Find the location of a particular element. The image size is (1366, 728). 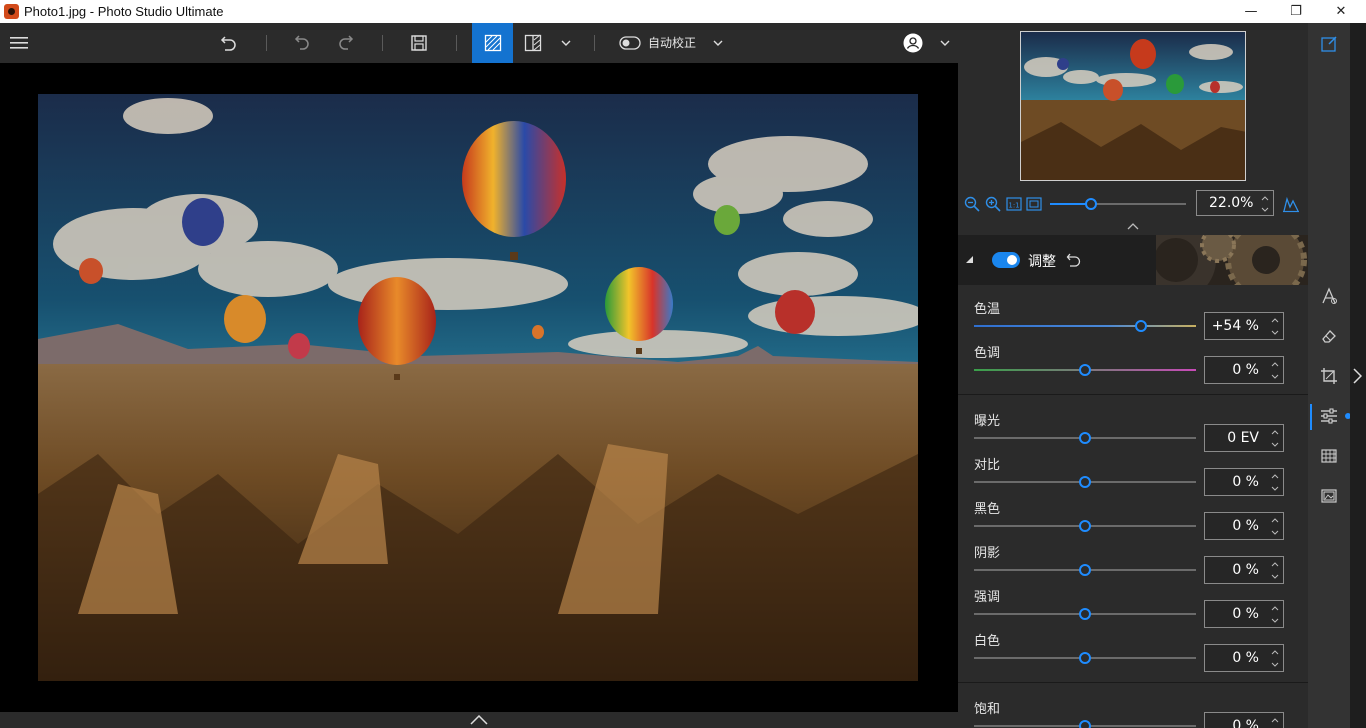

histogram-icon is located at coordinates (1291, 204).